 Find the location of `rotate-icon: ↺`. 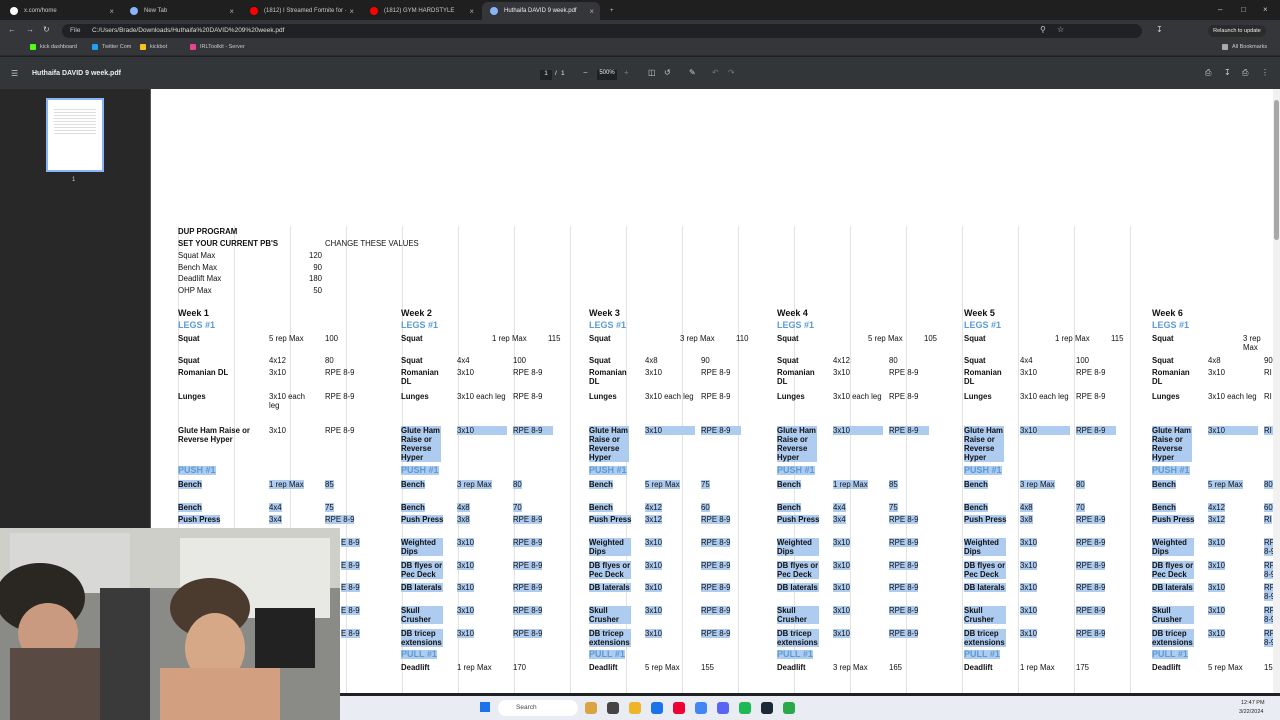

rotate-icon: ↺ is located at coordinates (667, 72).